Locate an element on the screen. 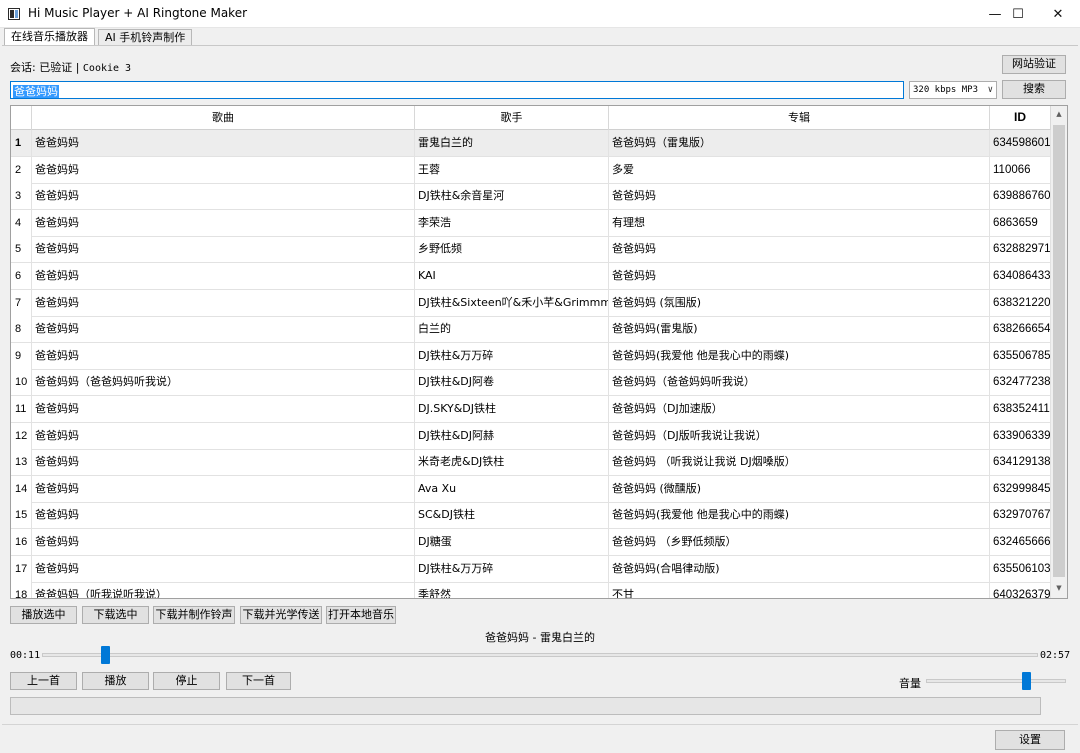  download-make-ringtone-button: 下载并制作铃声 is located at coordinates (194, 615).